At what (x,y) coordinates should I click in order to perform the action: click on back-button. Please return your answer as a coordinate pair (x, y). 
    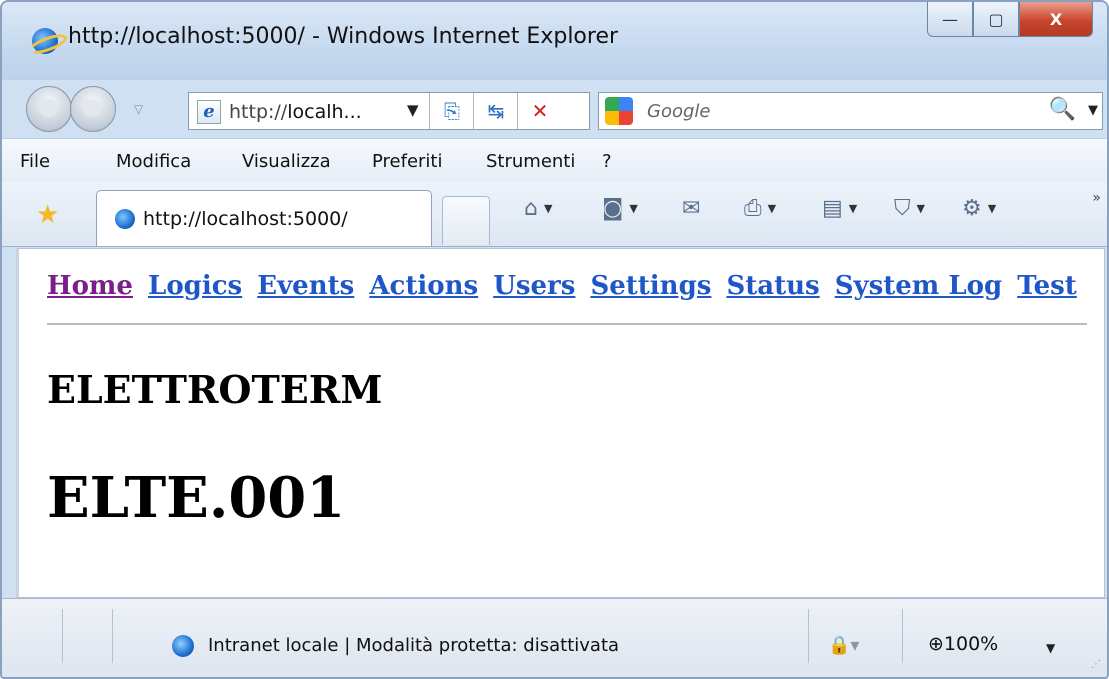
    Looking at the image, I should click on (49, 109).